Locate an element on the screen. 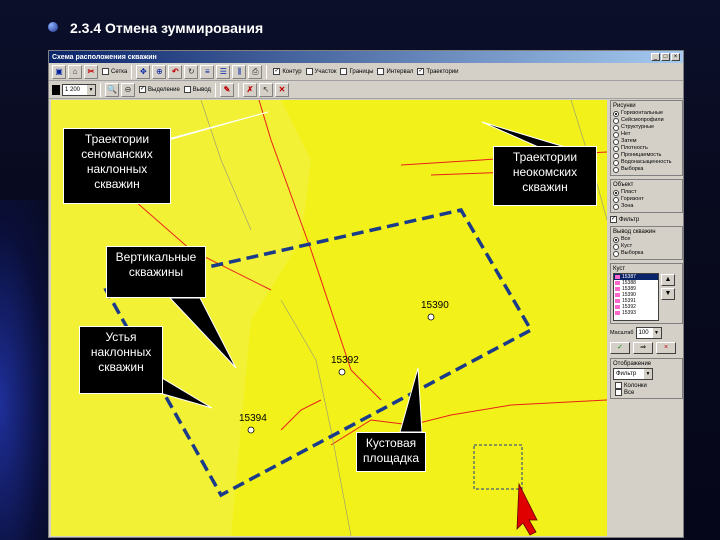 The width and height of the screenshot is (720, 540). zoom-combo: 100 ▼ is located at coordinates (648, 333).